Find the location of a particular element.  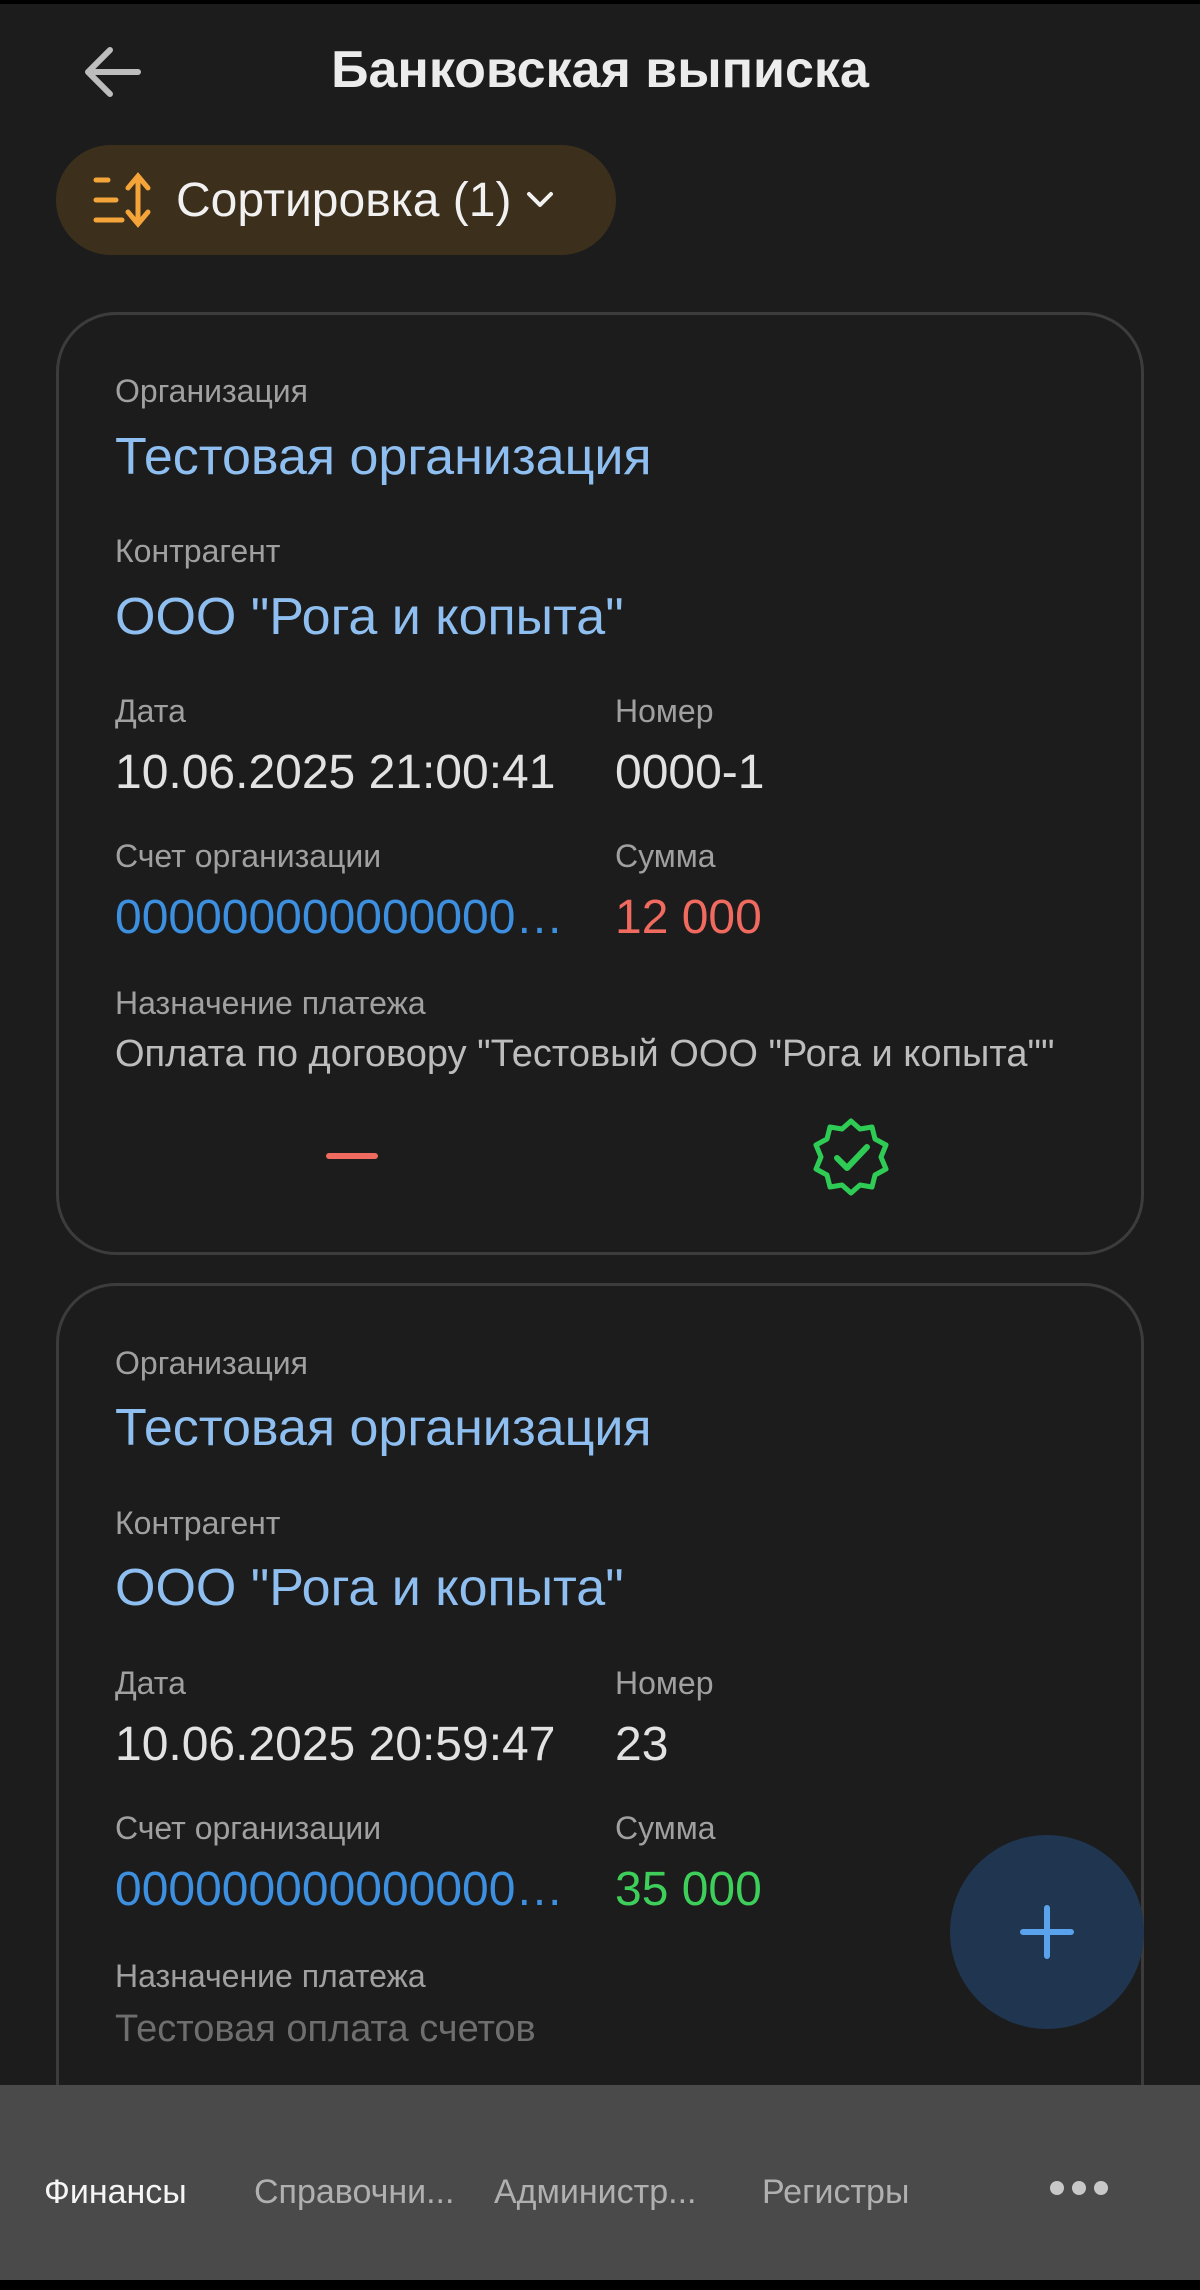

navigation-bar-edge is located at coordinates (600, 2285).